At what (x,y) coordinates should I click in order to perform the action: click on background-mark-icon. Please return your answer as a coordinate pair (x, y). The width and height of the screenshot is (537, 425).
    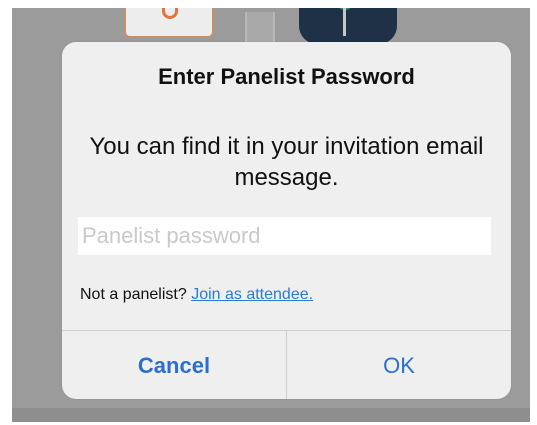
    Looking at the image, I should click on (170, 13).